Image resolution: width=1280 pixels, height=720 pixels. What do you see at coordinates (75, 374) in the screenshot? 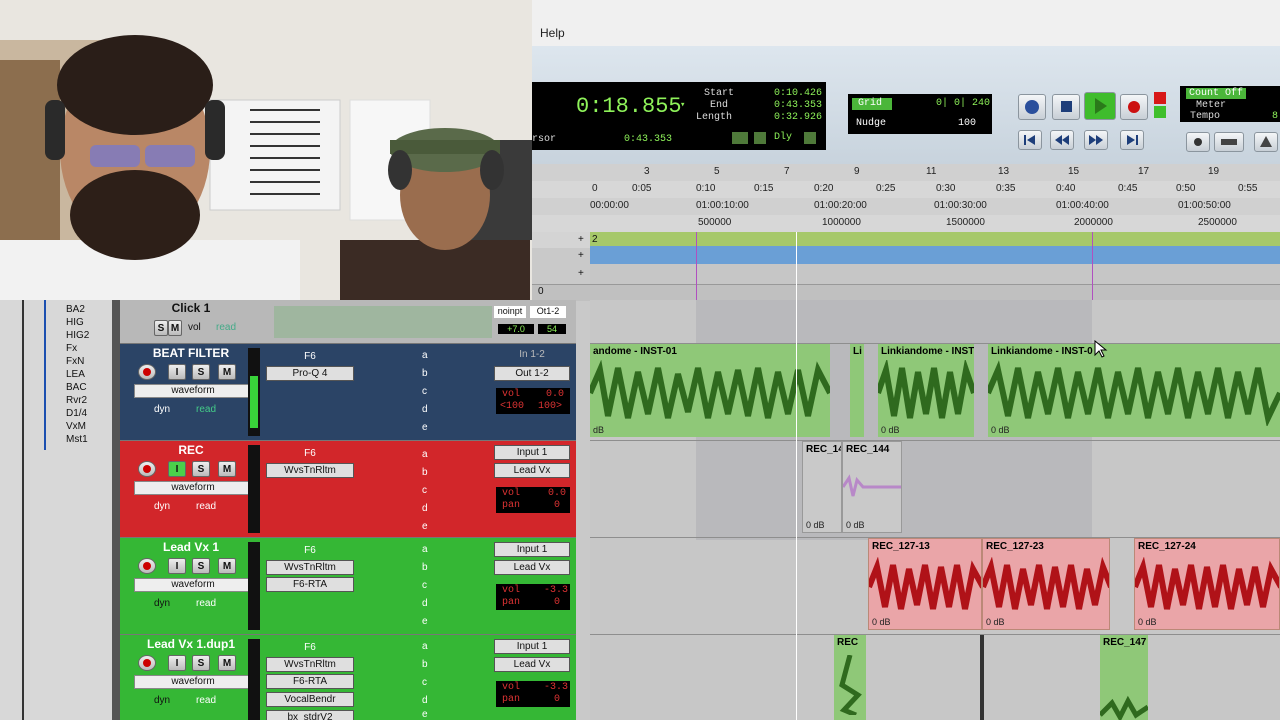
I see `tracklist-item: LEA` at bounding box center [75, 374].